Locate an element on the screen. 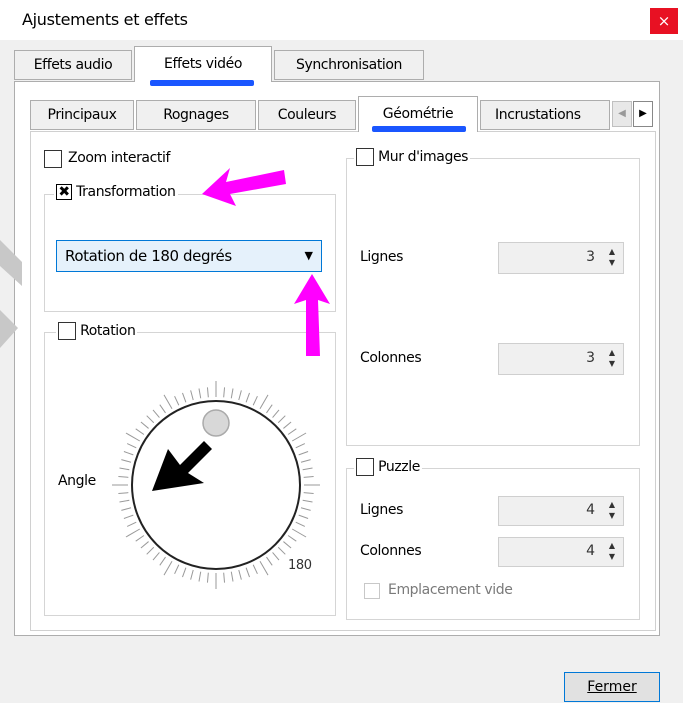  mur-colonnes-label: Colonnes is located at coordinates (391, 358).